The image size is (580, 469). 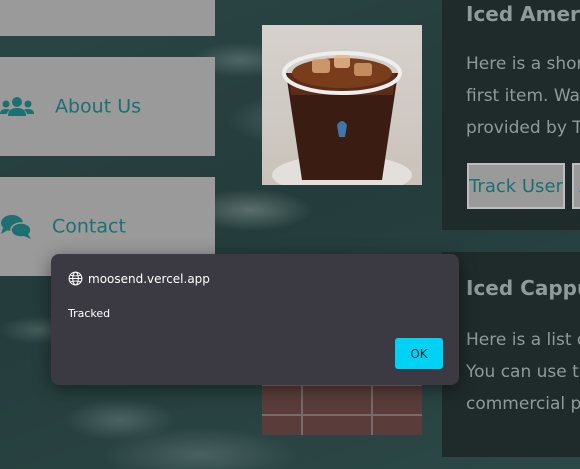 What do you see at coordinates (419, 353) in the screenshot?
I see `ok-button: OK` at bounding box center [419, 353].